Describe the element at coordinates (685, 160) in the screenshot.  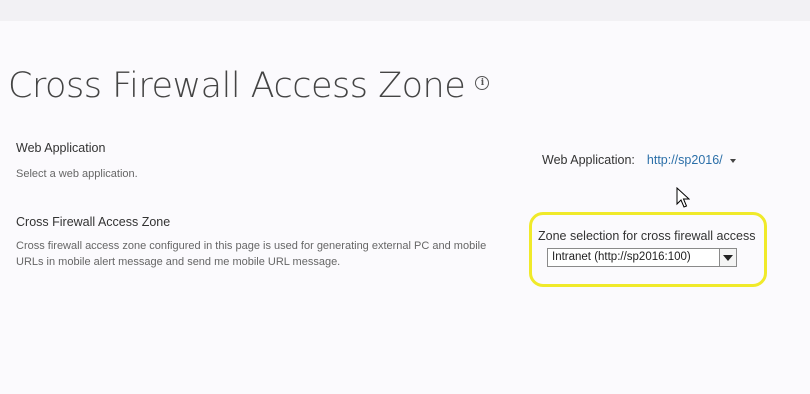
I see `web-application-link: http://sp2016/` at that location.